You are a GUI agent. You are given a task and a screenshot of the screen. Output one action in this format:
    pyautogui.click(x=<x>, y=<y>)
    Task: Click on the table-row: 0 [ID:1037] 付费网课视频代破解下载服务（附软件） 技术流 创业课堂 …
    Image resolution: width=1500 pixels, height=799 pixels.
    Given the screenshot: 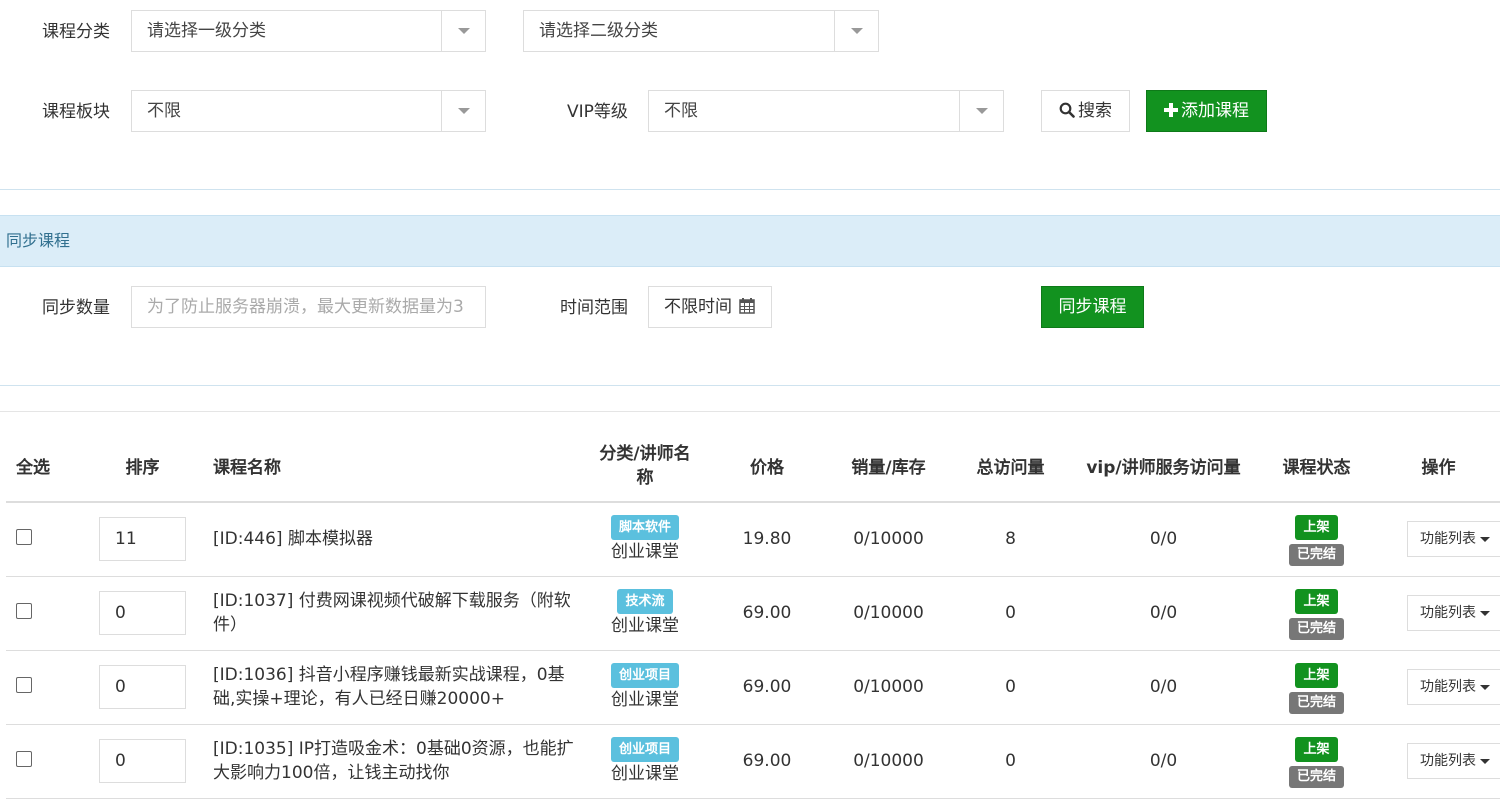 What is the action you would take?
    pyautogui.click(x=753, y=613)
    